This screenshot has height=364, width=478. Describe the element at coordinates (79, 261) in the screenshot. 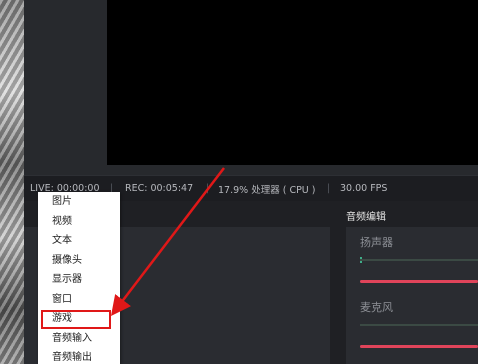

I see `menu-item-camera: 摄像头` at that location.